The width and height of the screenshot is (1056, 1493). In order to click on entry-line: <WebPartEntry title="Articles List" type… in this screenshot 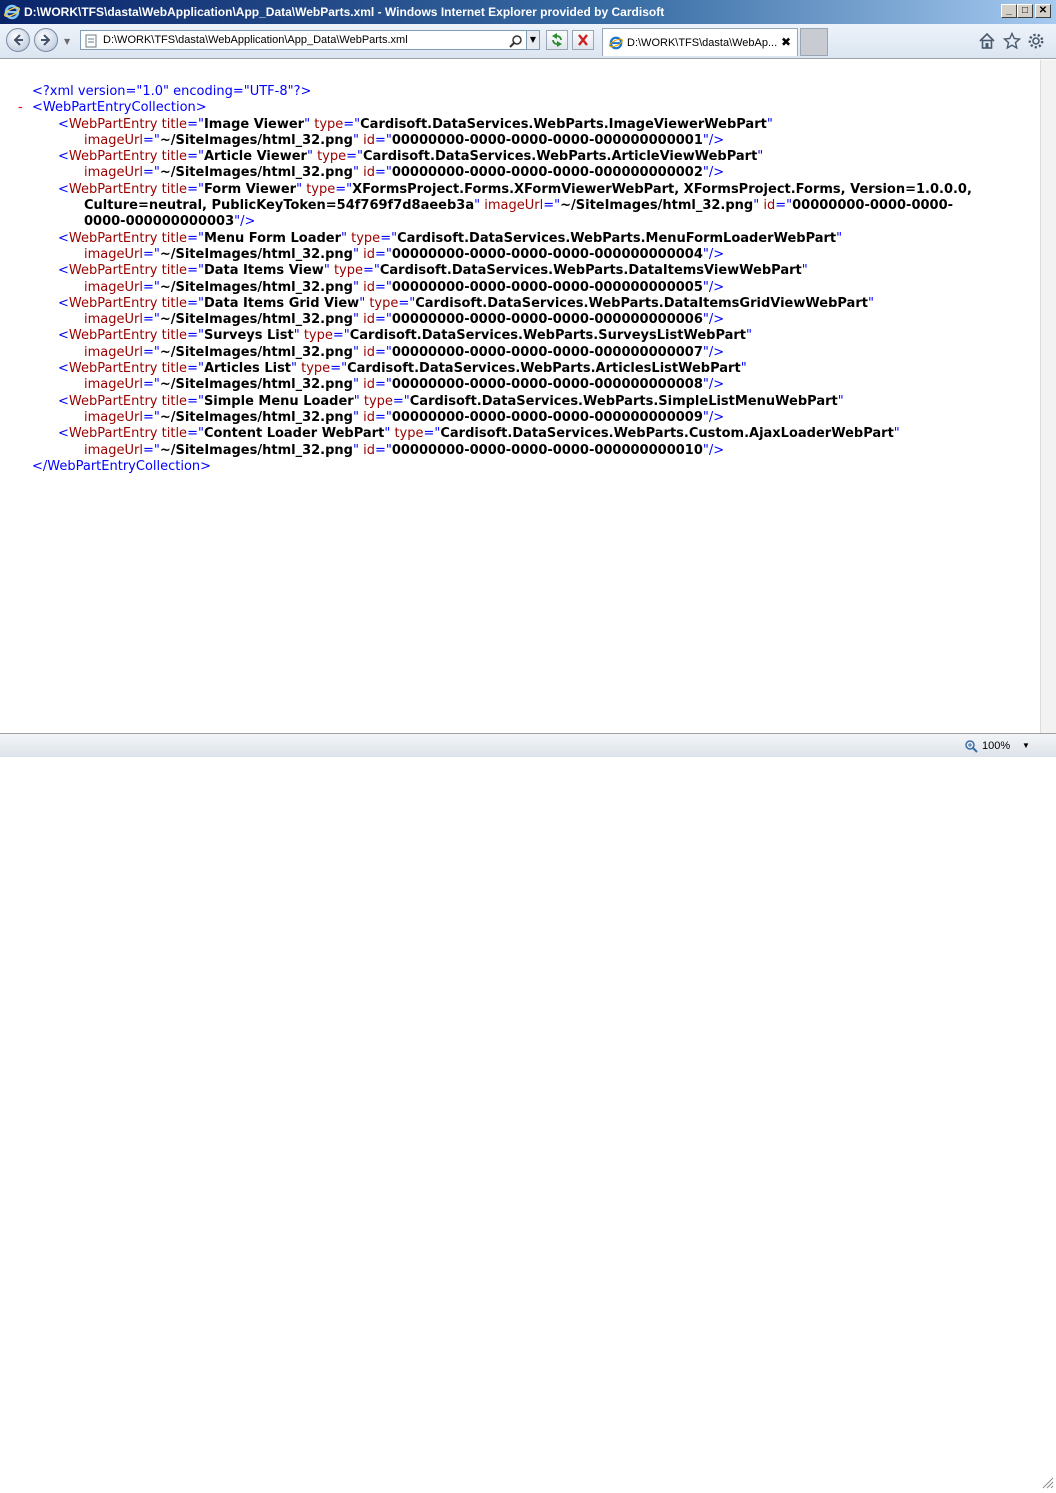, I will do `click(520, 369)`.